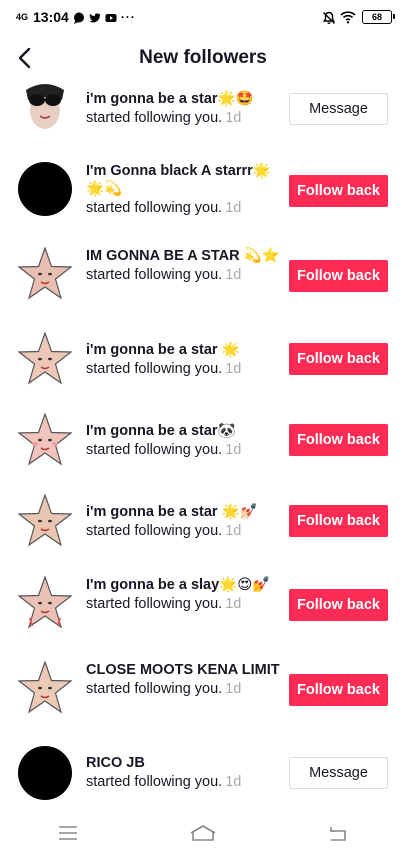 The width and height of the screenshot is (406, 858). I want to click on follower-name: I'm gonna be a slay🌟😍💅, so click(183, 585).